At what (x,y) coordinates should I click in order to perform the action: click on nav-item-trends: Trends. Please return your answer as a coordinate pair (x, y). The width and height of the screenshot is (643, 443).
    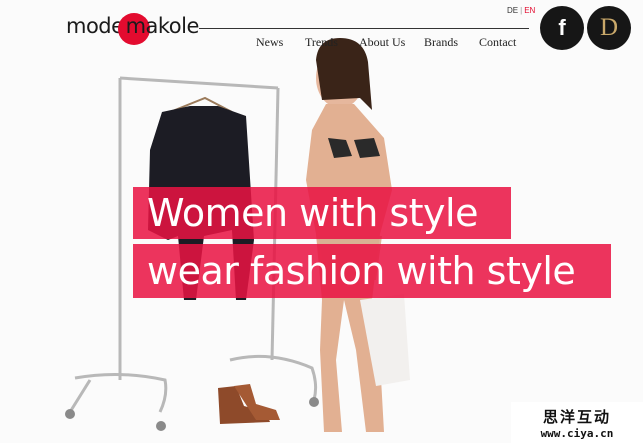
    Looking at the image, I should click on (321, 42).